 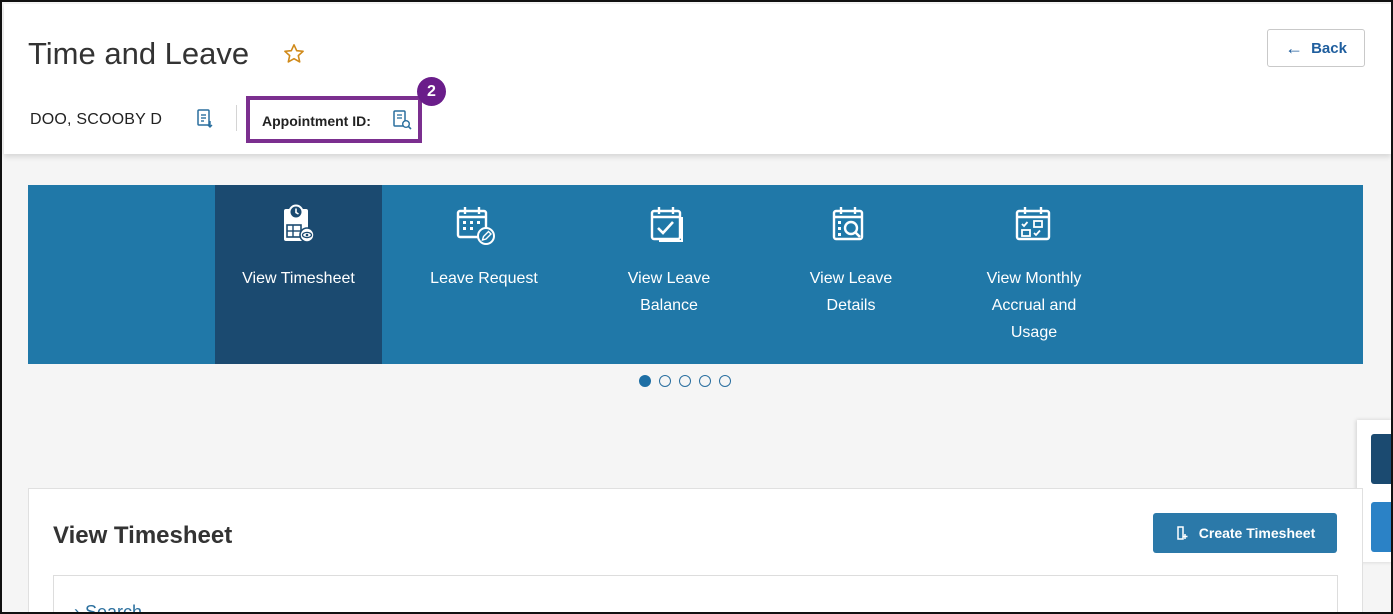 What do you see at coordinates (666, 224) in the screenshot?
I see `calendar-check-icon` at bounding box center [666, 224].